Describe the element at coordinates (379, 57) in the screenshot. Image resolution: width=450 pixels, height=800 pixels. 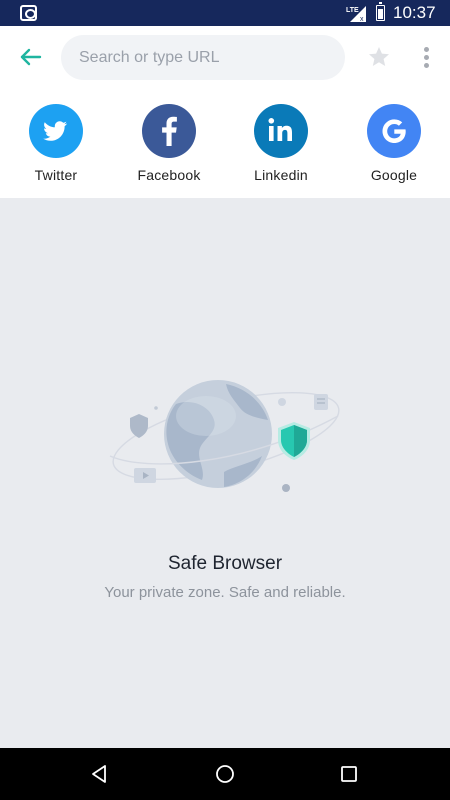
I see `star-icon` at that location.